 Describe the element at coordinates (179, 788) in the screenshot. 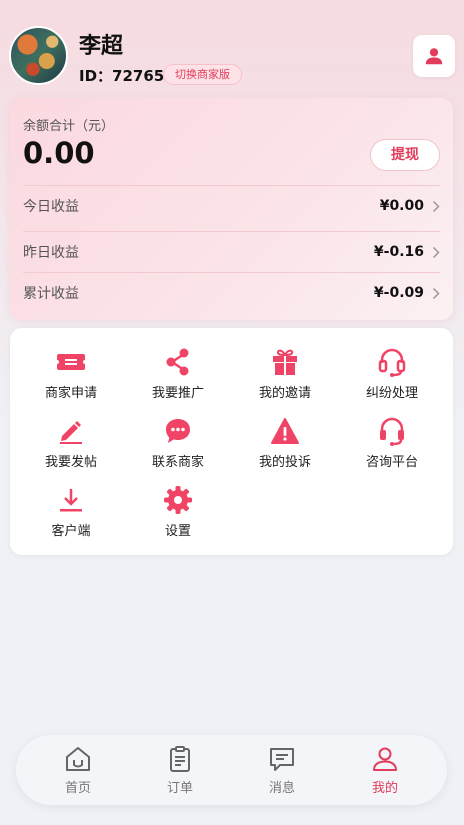

I see `tab-label: 订单` at that location.